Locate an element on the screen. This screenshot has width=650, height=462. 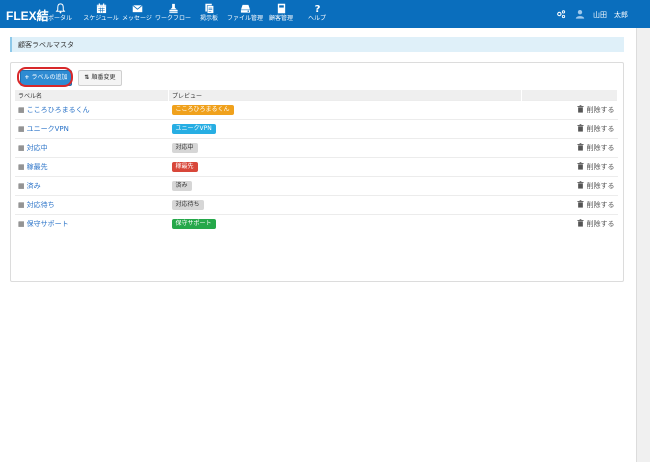
label-name-link: ▦ 対応待ち is located at coordinates (36, 205).